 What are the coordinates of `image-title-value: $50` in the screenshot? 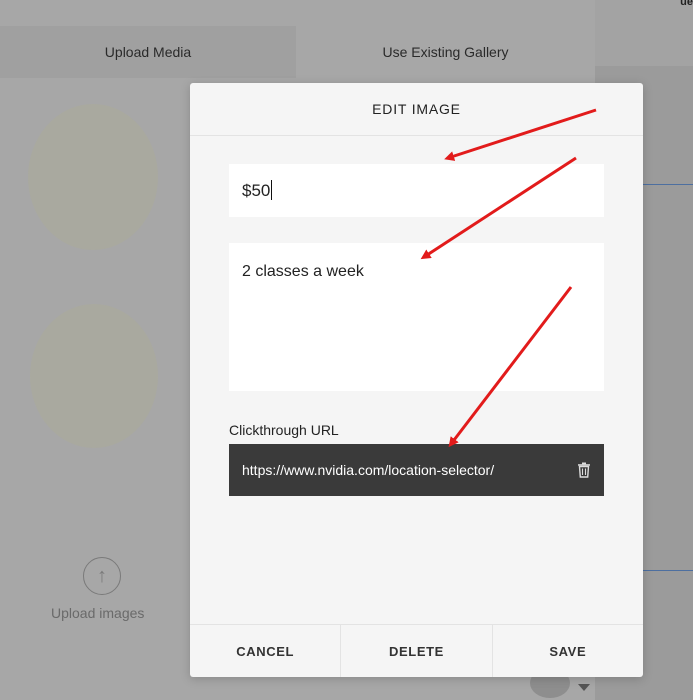 It's located at (256, 190).